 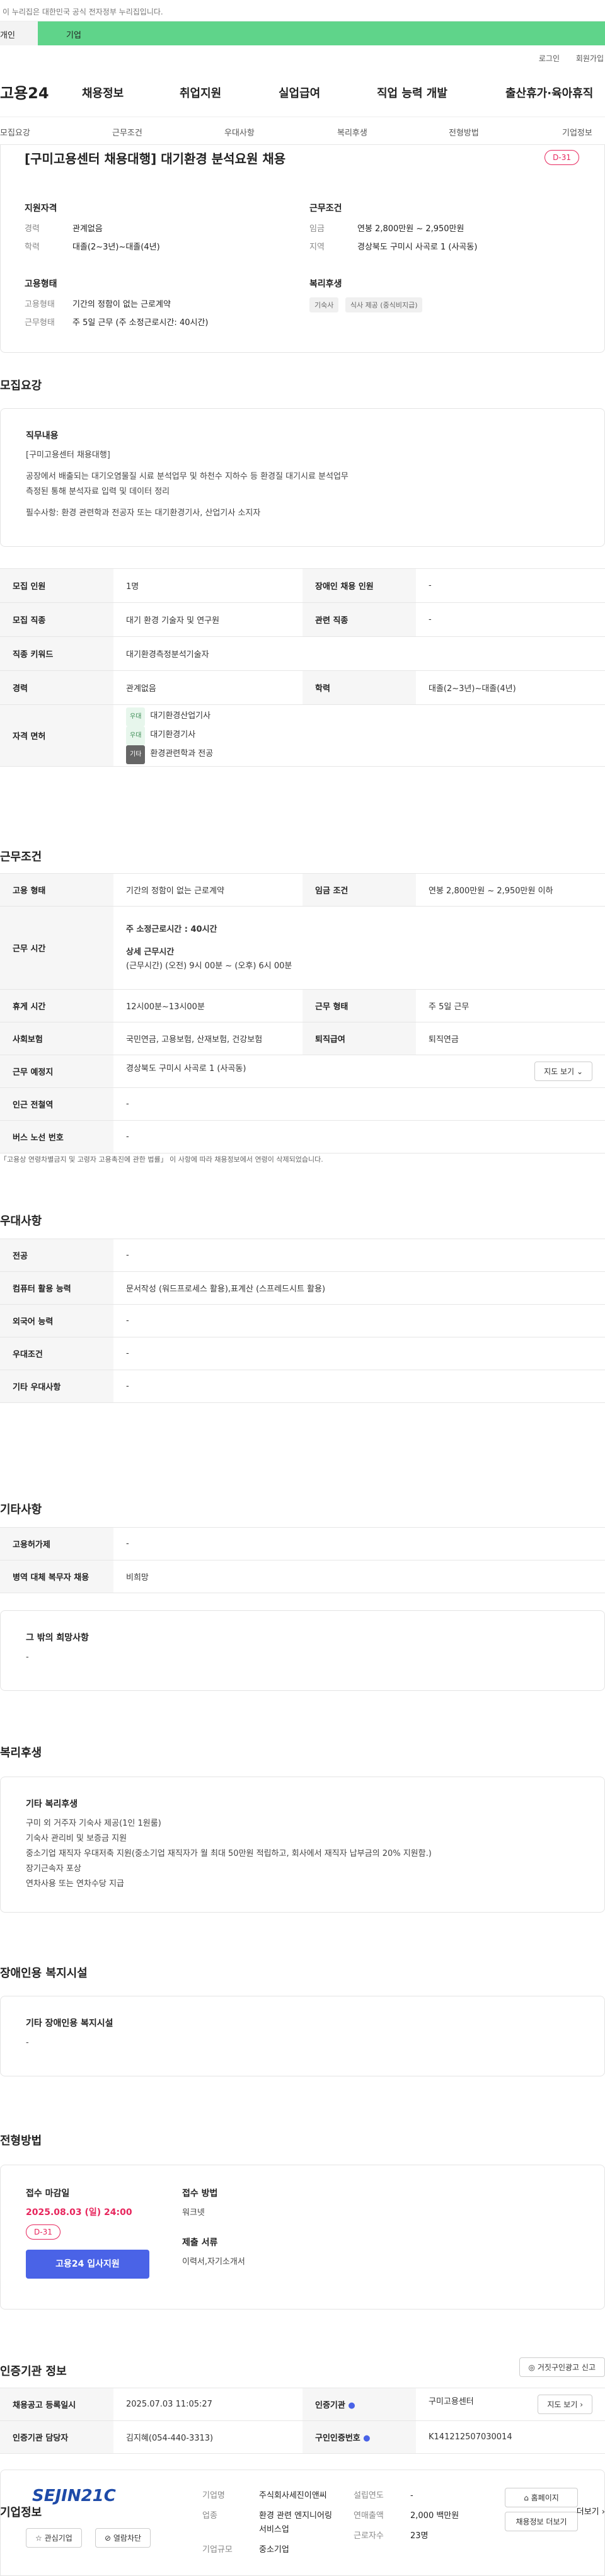 I want to click on tab-recruit: 모집요강, so click(x=15, y=132).